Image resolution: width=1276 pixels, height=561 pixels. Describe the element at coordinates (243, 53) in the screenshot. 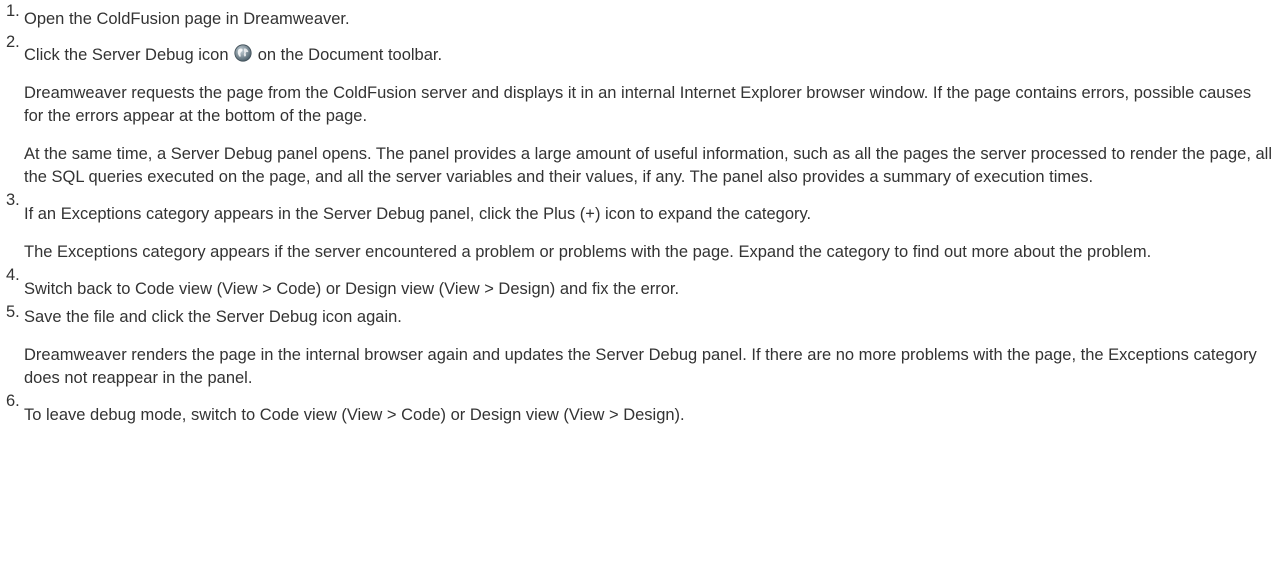

I see `server-debug-globe-icon` at that location.